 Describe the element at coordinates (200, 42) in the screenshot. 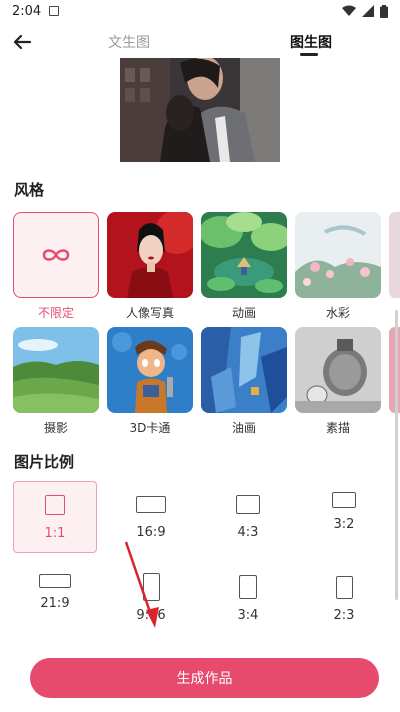

I see `top-nav: 文生图 图生图` at that location.